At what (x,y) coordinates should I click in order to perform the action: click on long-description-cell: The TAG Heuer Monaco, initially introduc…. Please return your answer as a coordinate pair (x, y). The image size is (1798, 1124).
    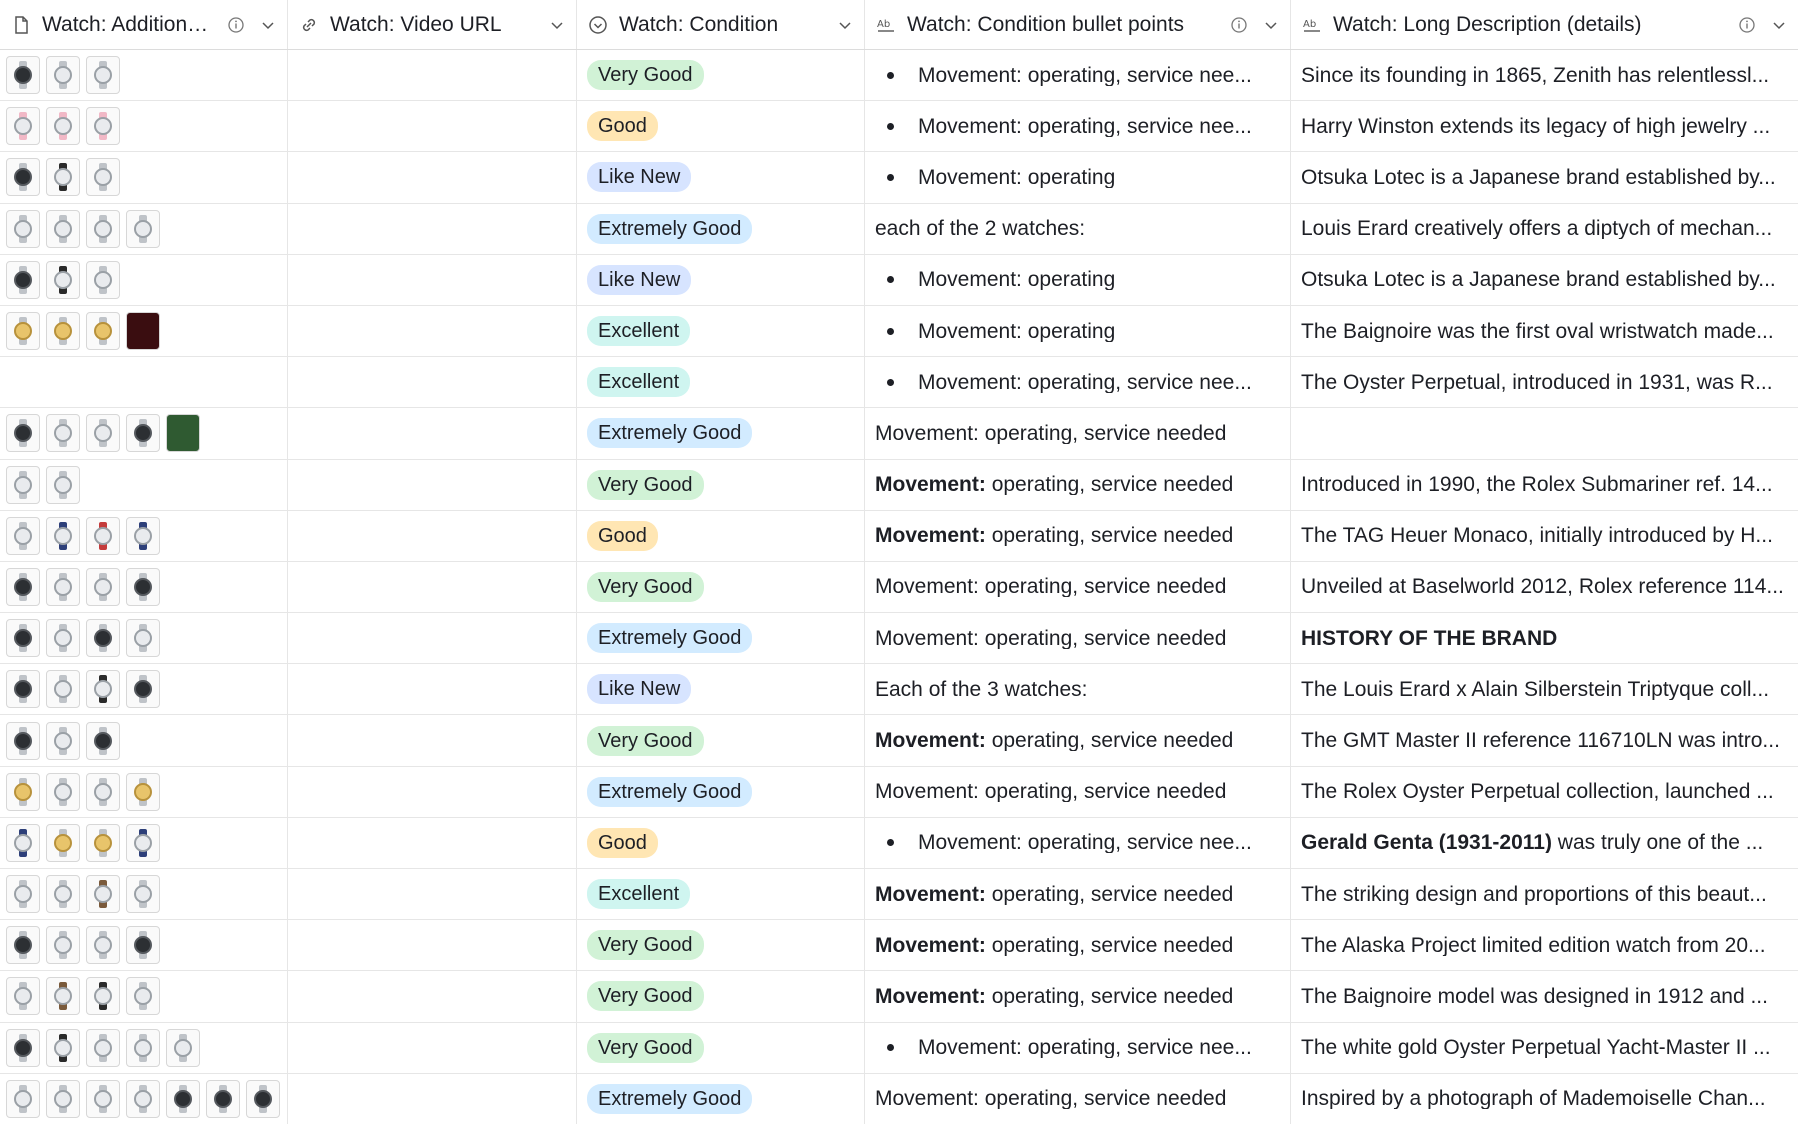
    Looking at the image, I should click on (1544, 536).